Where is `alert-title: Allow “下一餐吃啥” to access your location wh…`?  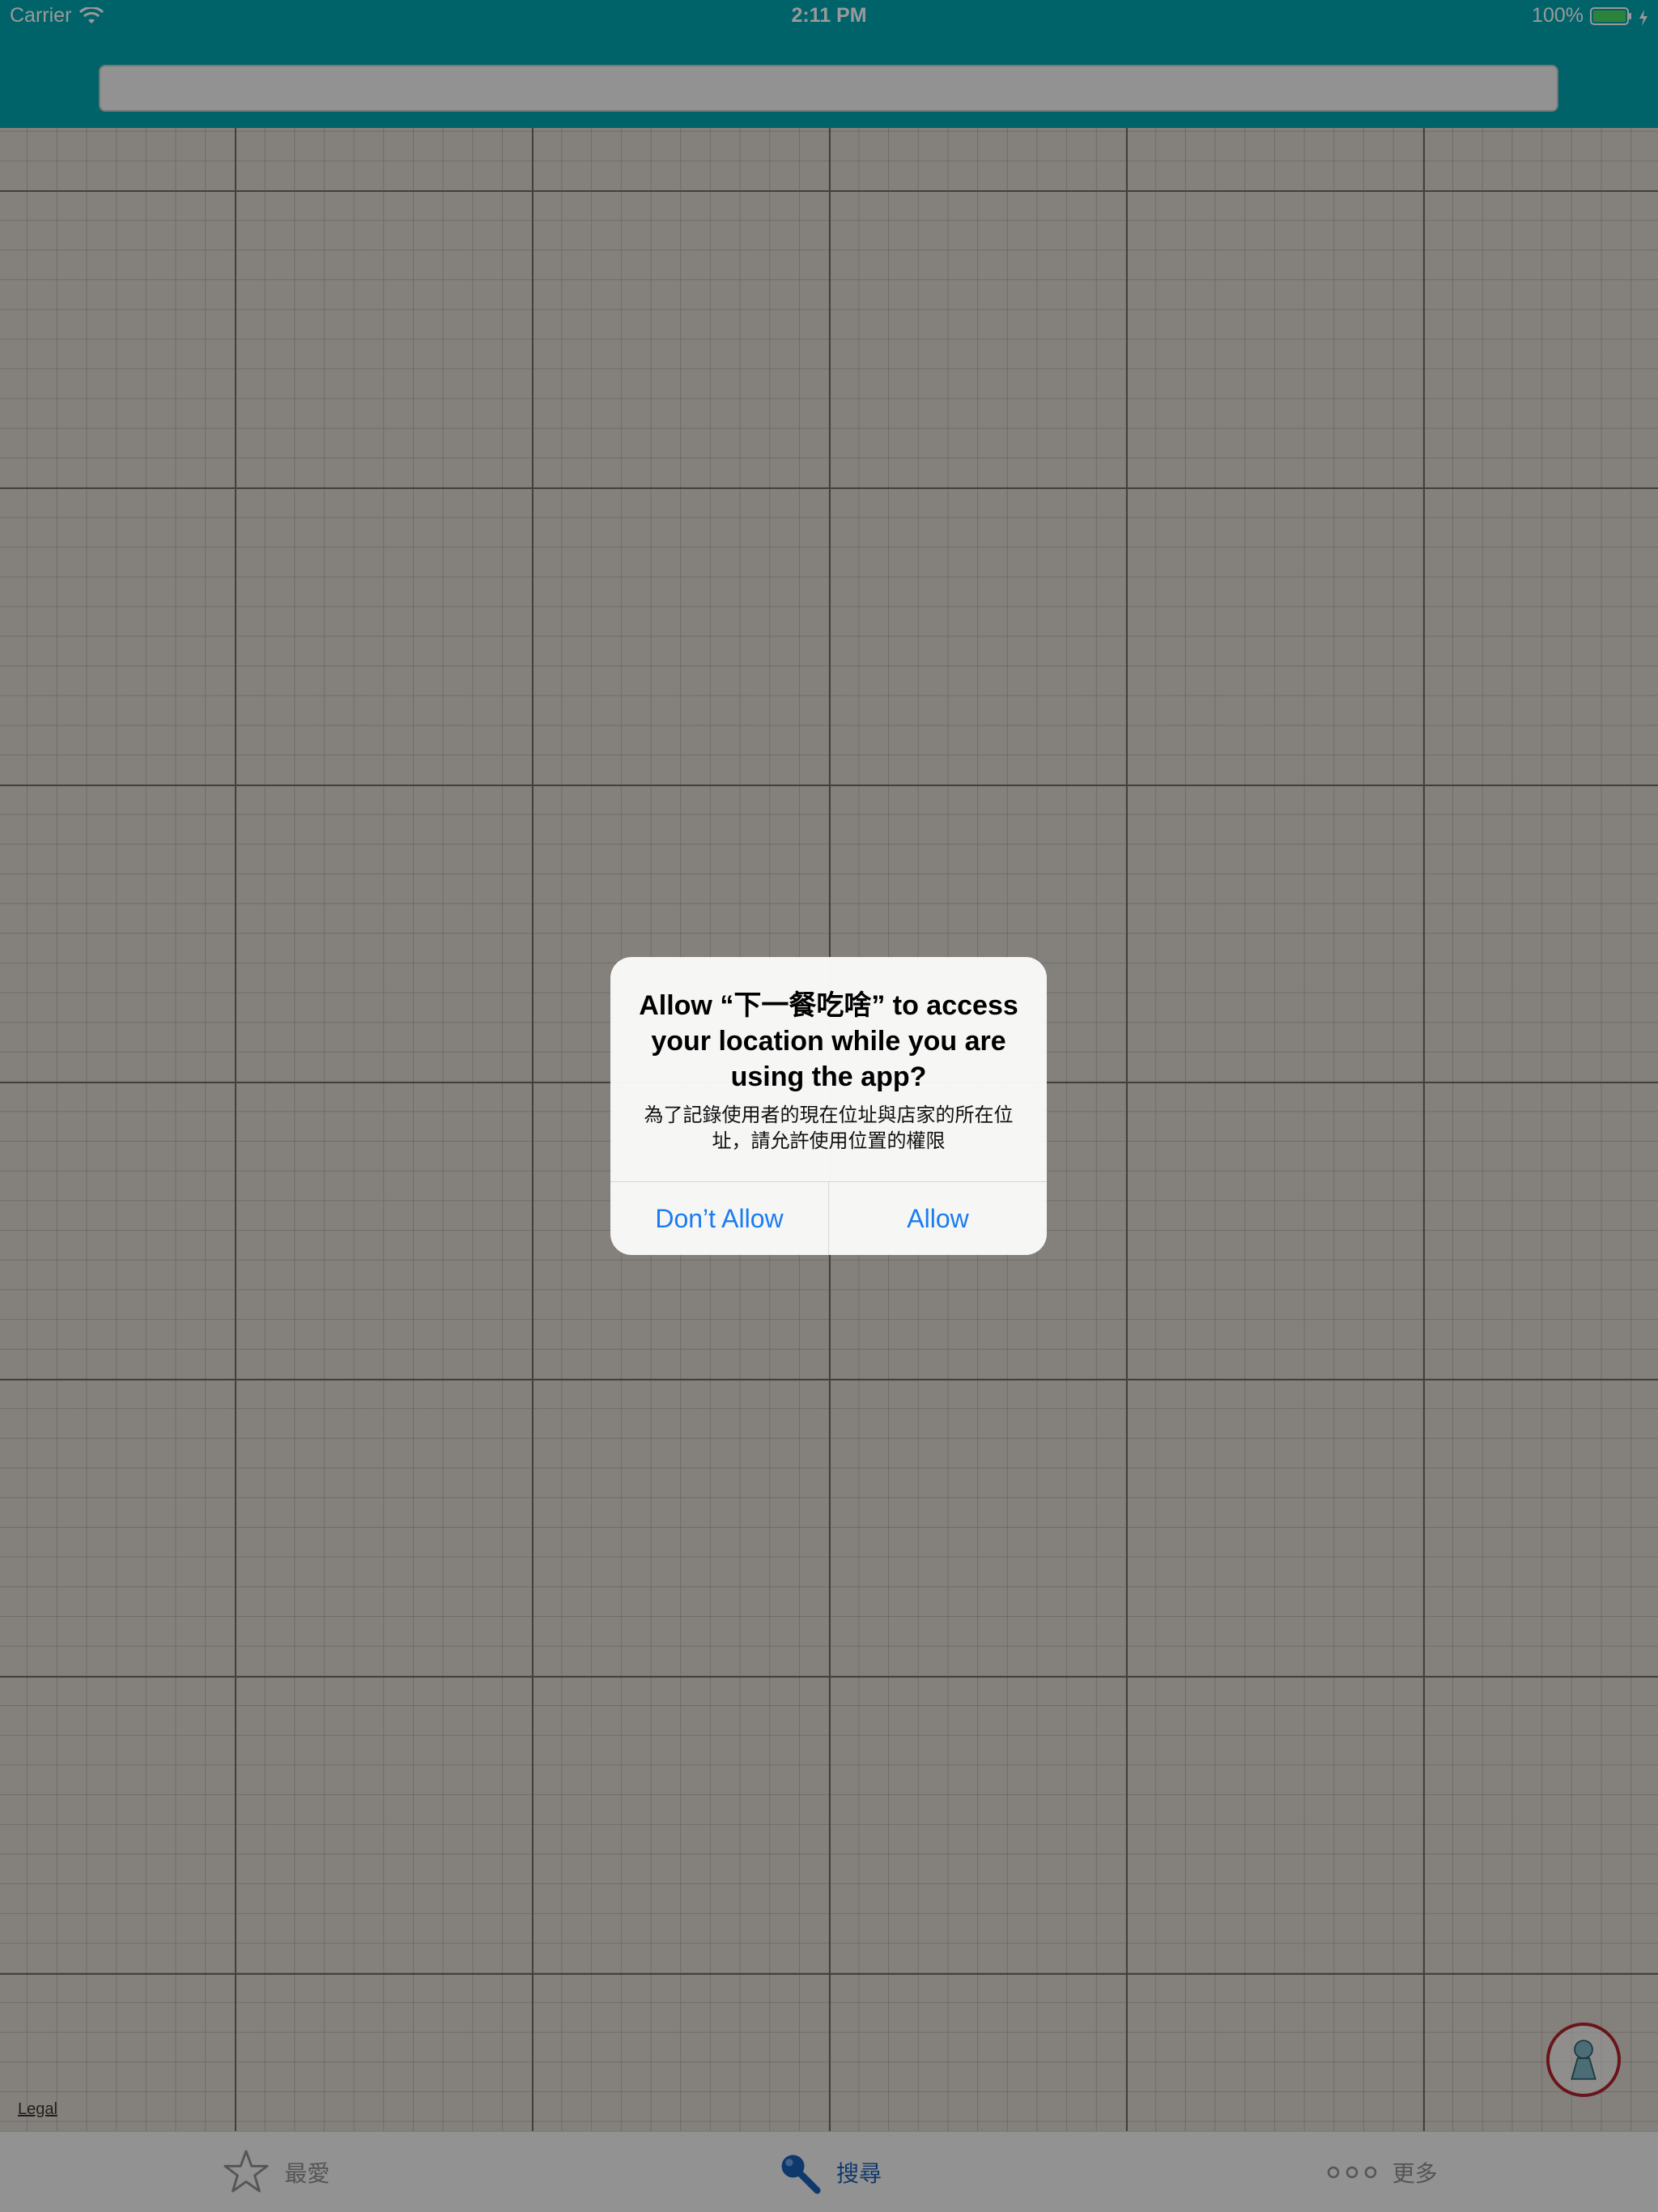 alert-title: Allow “下一餐吃啥” to access your location wh… is located at coordinates (828, 1041).